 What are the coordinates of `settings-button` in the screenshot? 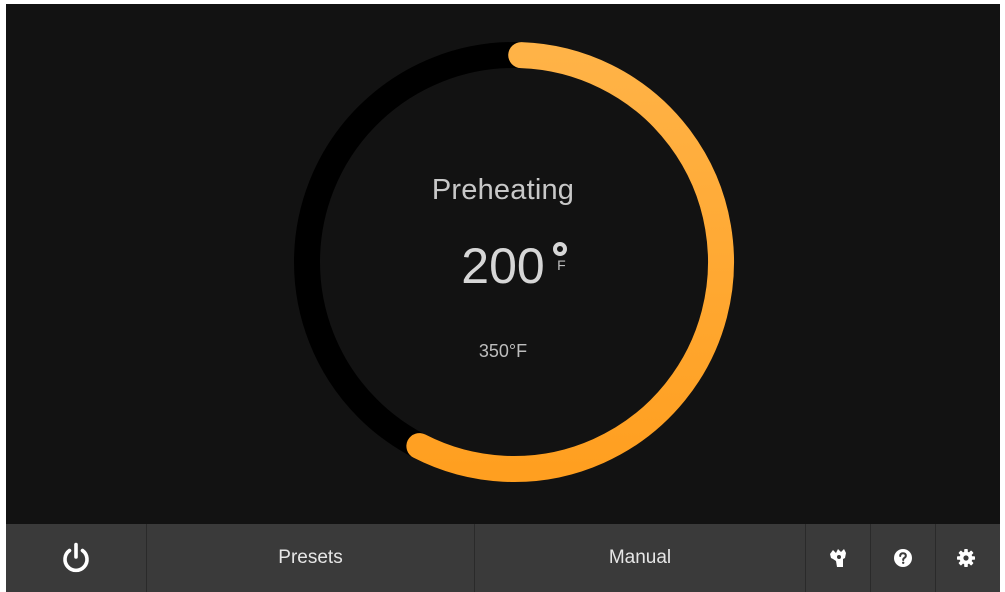 It's located at (965, 558).